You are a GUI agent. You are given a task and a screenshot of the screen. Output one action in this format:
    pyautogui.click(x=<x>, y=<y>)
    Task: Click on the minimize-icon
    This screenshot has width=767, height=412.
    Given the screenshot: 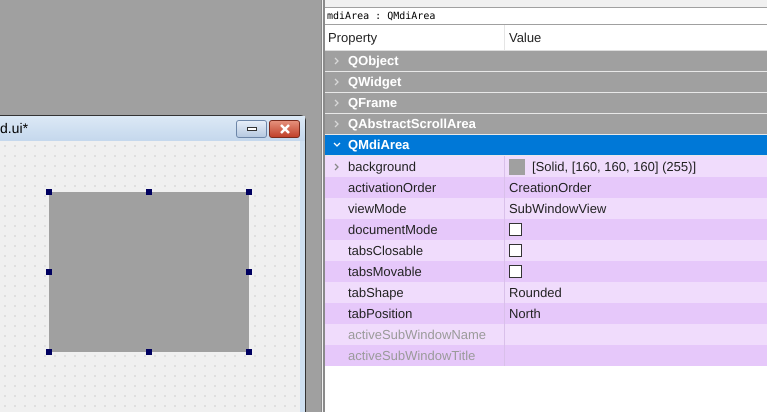 What is the action you would take?
    pyautogui.click(x=251, y=128)
    